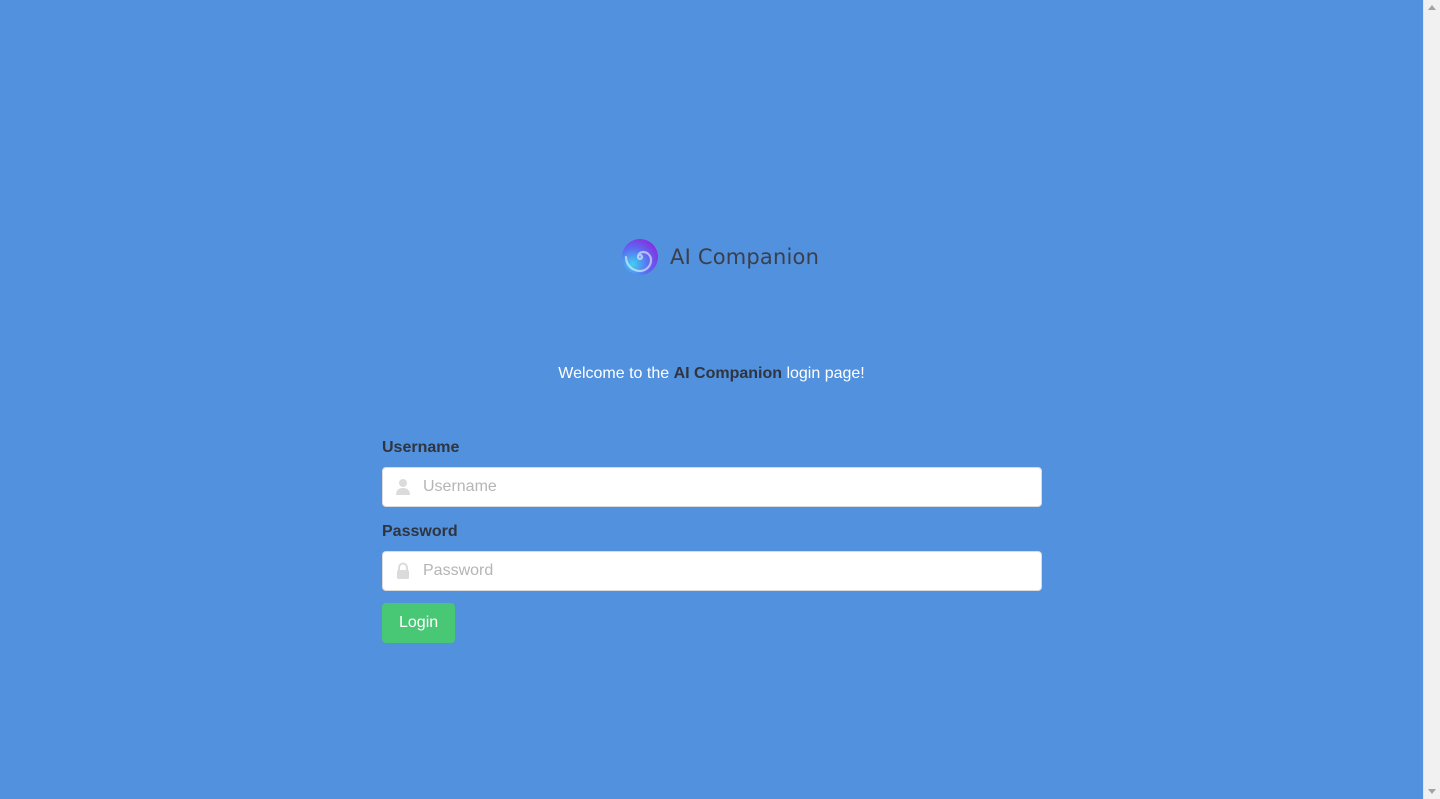 This screenshot has width=1440, height=799. I want to click on username-input, so click(728, 487).